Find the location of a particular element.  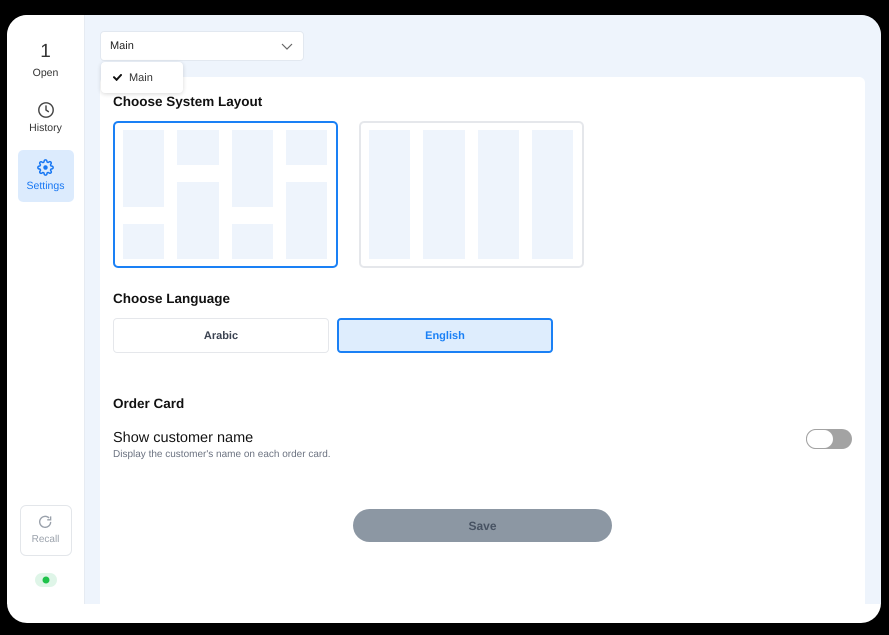

branch-dropdown: Main is located at coordinates (202, 46).